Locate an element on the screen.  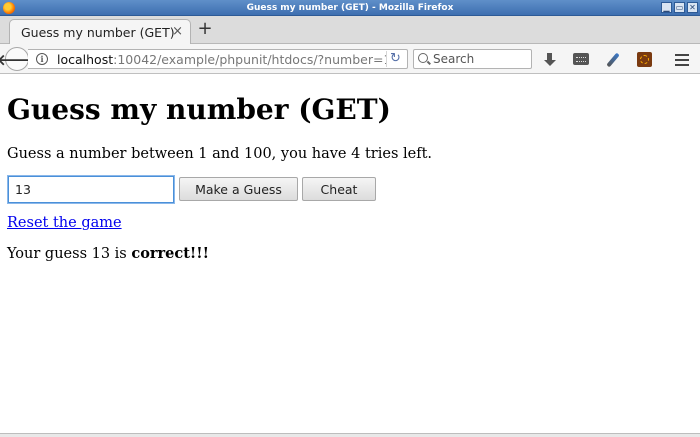
url-host: localhost is located at coordinates (85, 59).